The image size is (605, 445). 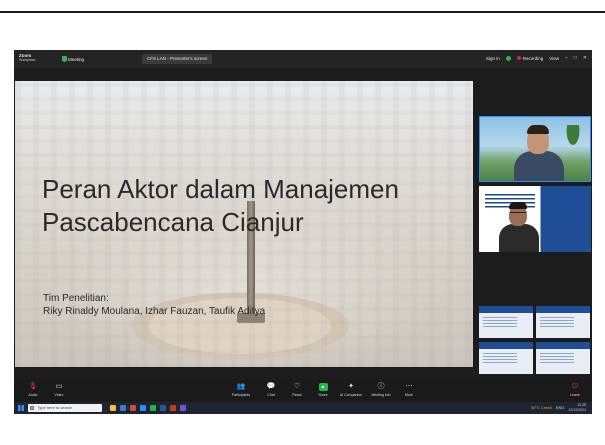 What do you see at coordinates (173, 408) in the screenshot?
I see `powerpoint-app-icon` at bounding box center [173, 408].